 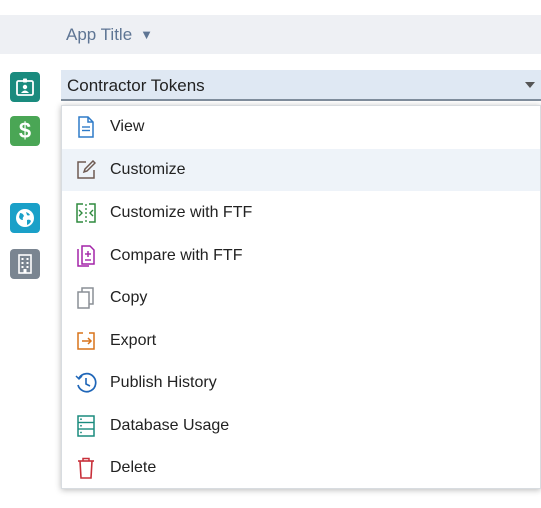 What do you see at coordinates (133, 340) in the screenshot?
I see `menu-item-label: Export` at bounding box center [133, 340].